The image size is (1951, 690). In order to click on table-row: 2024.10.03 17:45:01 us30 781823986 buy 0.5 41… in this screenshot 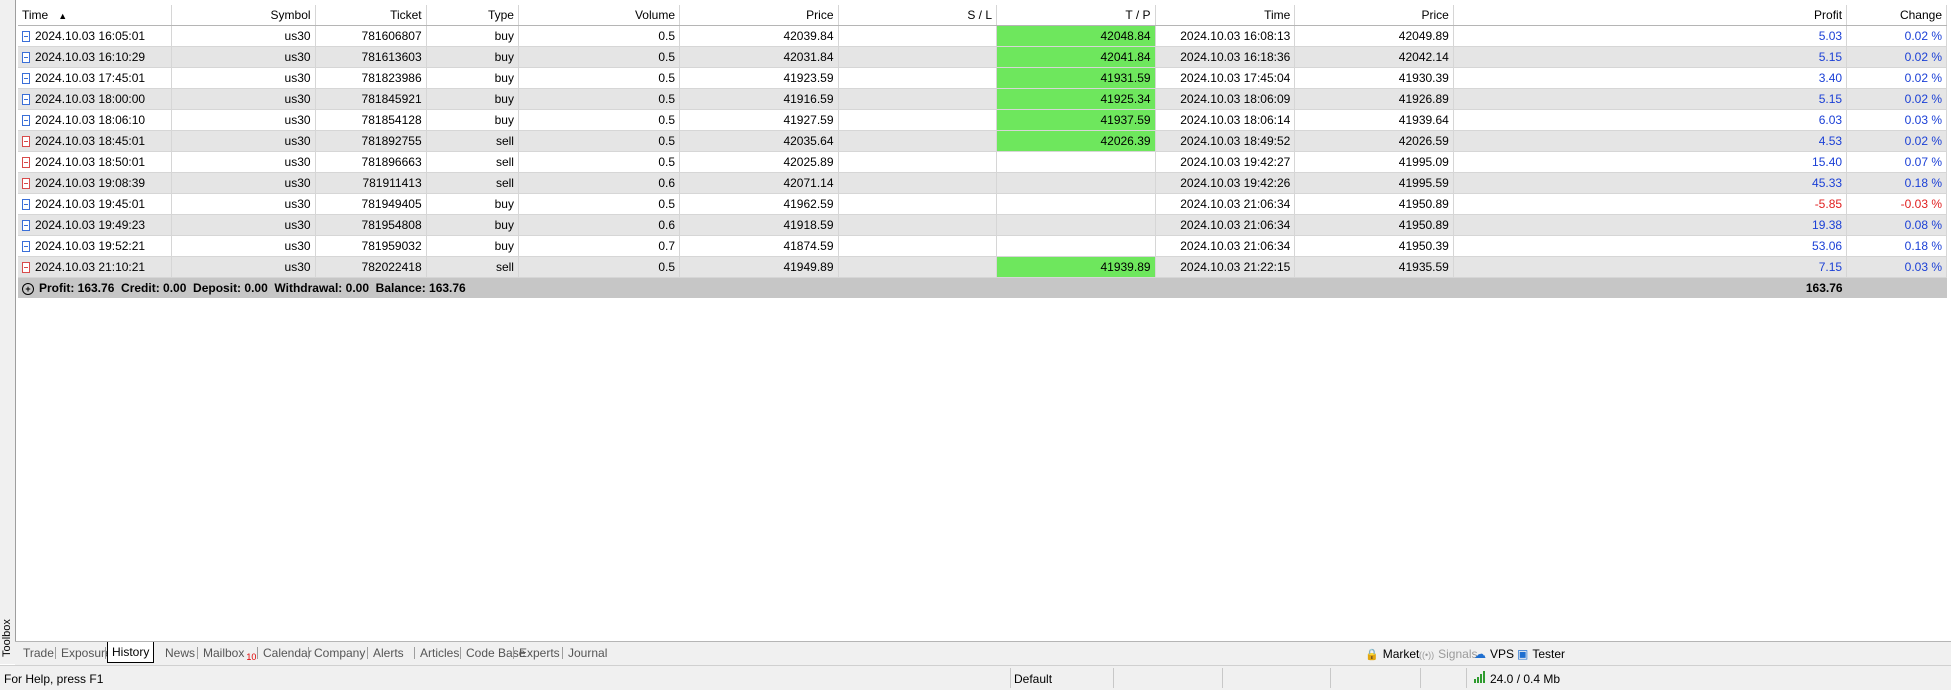, I will do `click(982, 78)`.